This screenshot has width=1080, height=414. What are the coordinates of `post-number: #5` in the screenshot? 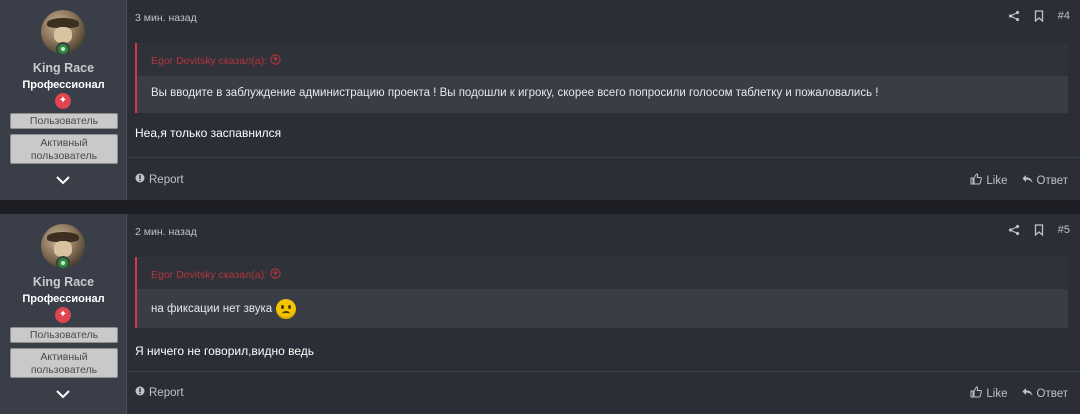 It's located at (1064, 230).